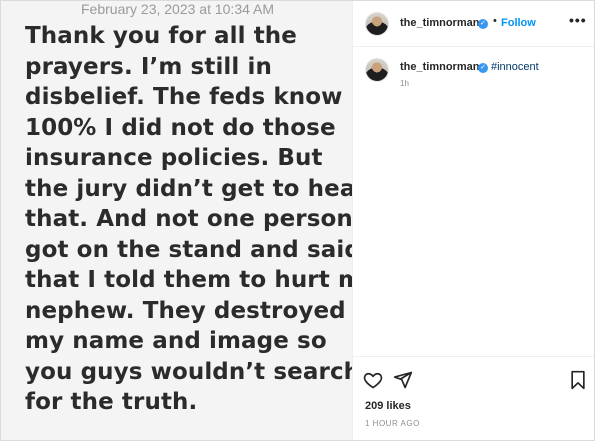 The height and width of the screenshot is (441, 595). I want to click on more-options-icon: •••, so click(578, 20).